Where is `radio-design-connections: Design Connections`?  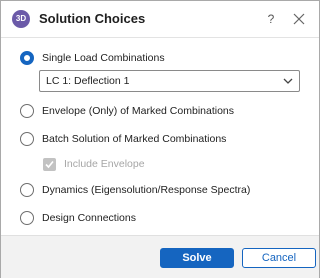
radio-design-connections: Design Connections is located at coordinates (78, 218).